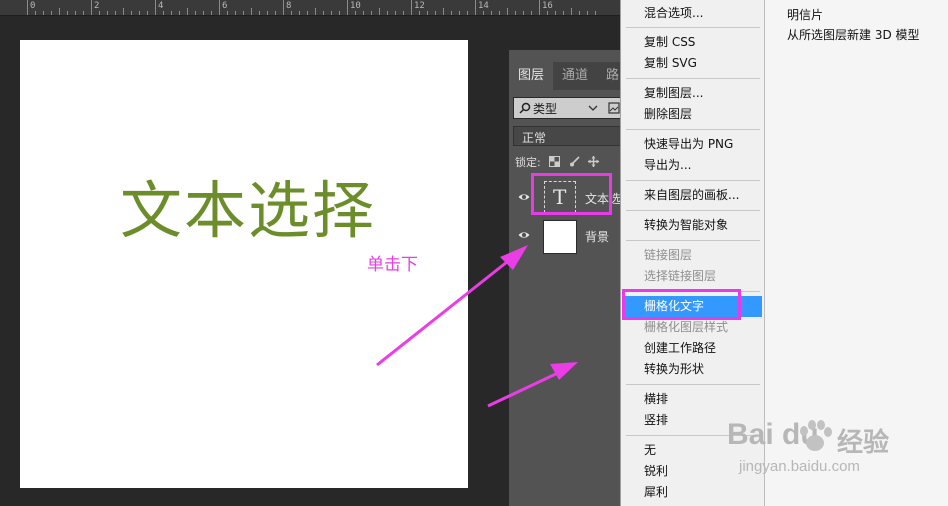 The width and height of the screenshot is (948, 506). I want to click on menu-item-delete-layer: 删除图层, so click(693, 114).